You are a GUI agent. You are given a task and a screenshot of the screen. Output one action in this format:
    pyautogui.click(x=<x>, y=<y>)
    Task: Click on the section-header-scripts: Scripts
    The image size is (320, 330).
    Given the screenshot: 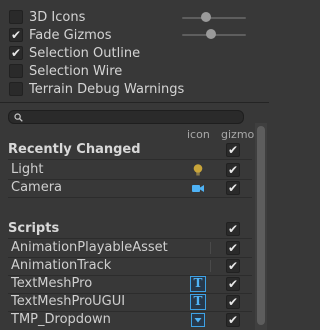 What is the action you would take?
    pyautogui.click(x=34, y=228)
    